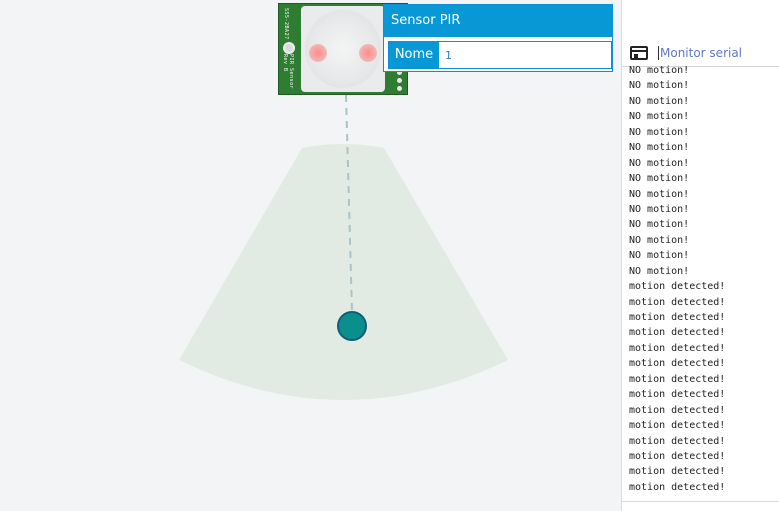  What do you see at coordinates (352, 326) in the screenshot?
I see `motion-target` at bounding box center [352, 326].